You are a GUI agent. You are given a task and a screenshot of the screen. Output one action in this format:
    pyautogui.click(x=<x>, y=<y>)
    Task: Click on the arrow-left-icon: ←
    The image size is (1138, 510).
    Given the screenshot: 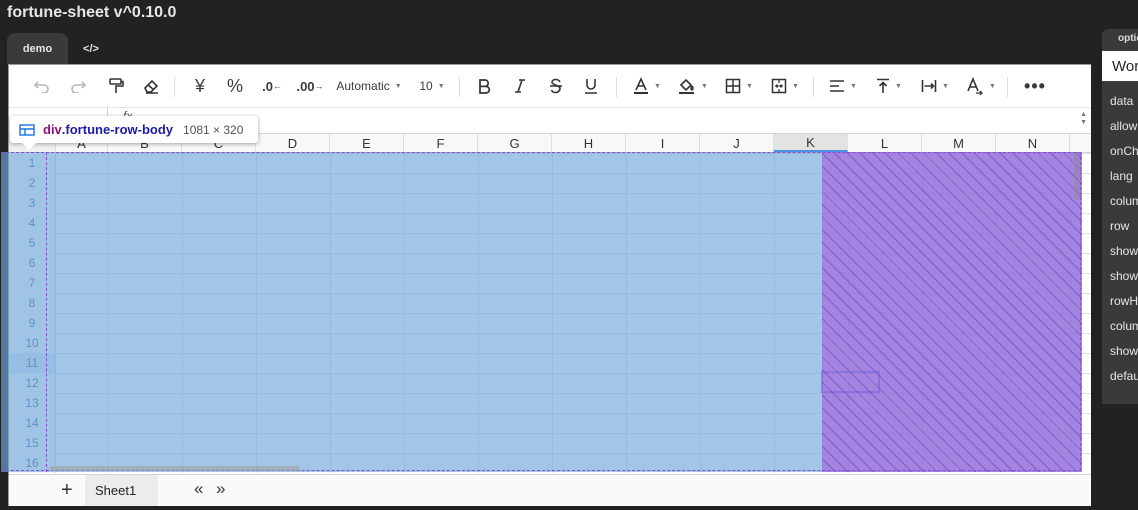 What is the action you would take?
    pyautogui.click(x=277, y=86)
    